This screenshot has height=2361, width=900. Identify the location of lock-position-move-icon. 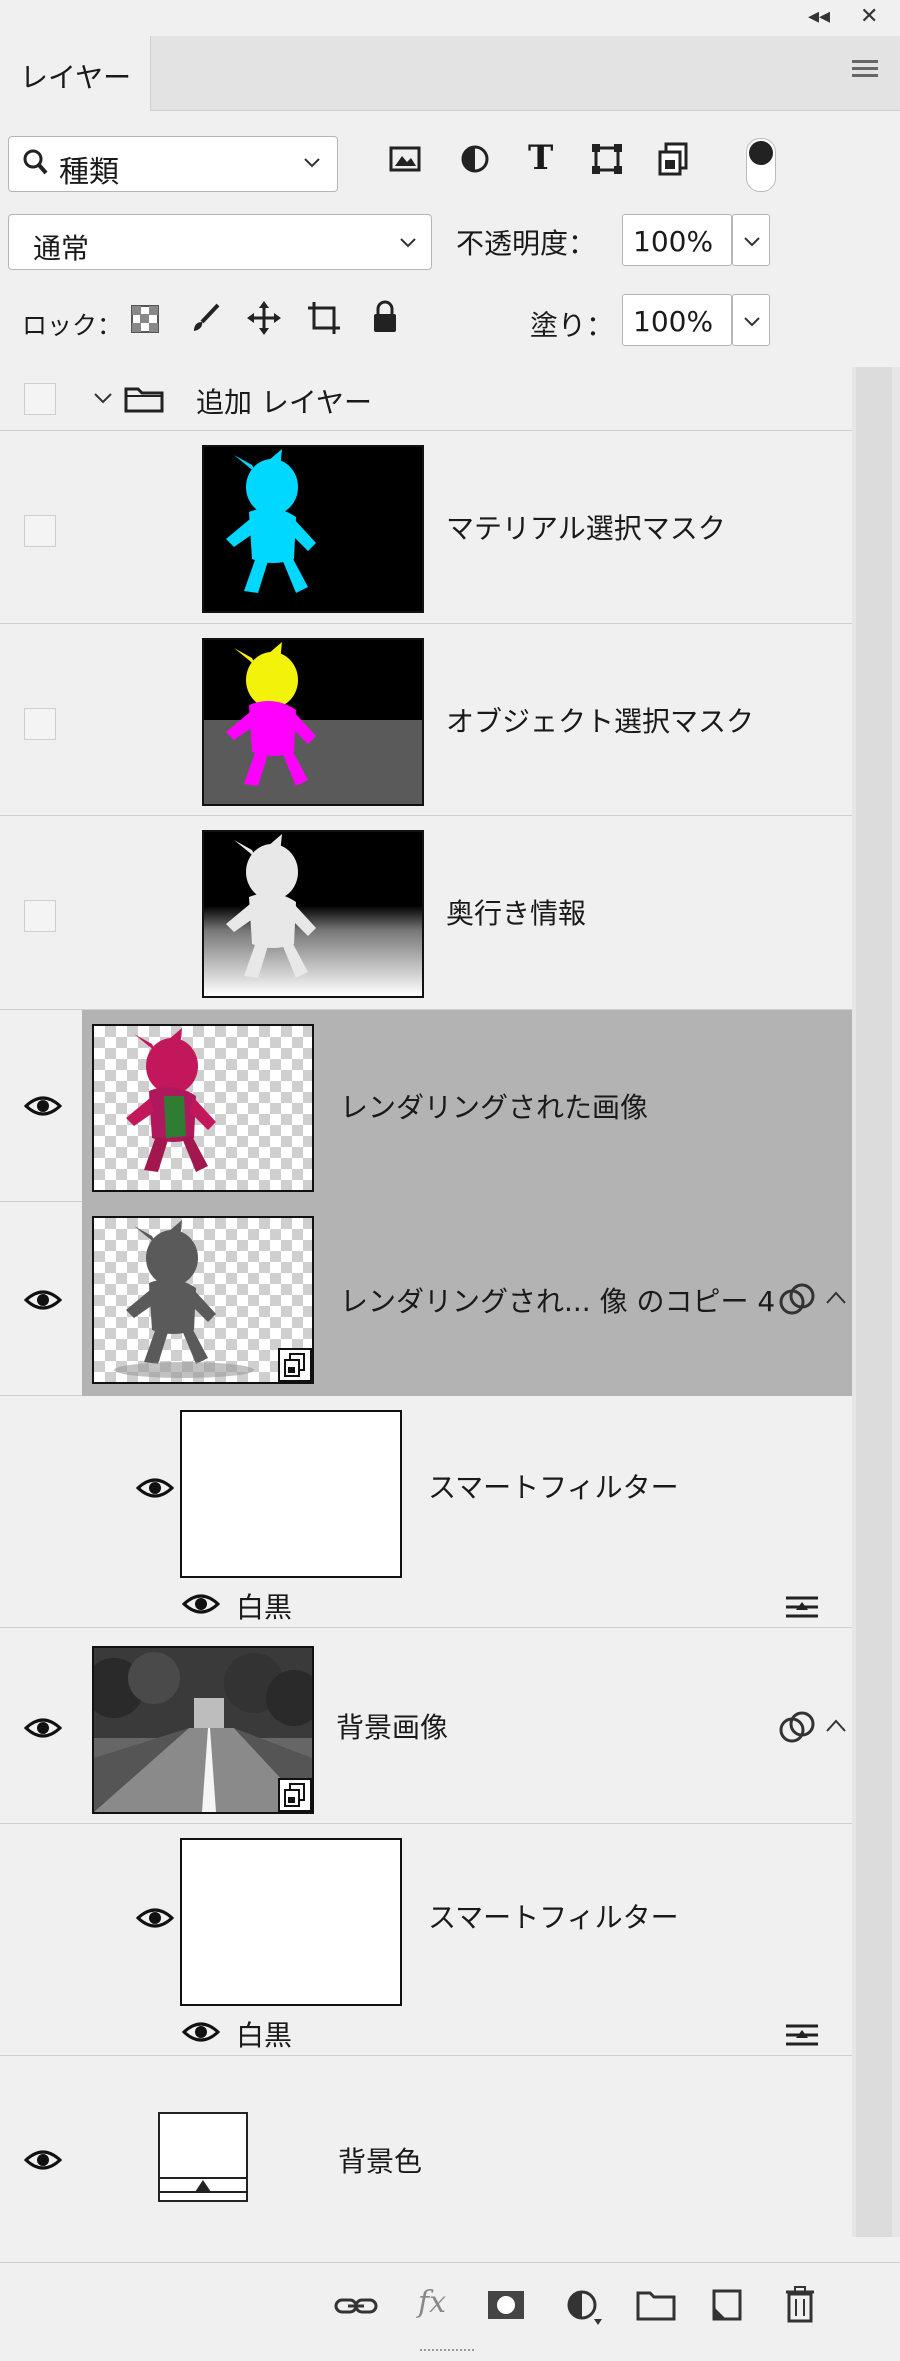
(264, 320).